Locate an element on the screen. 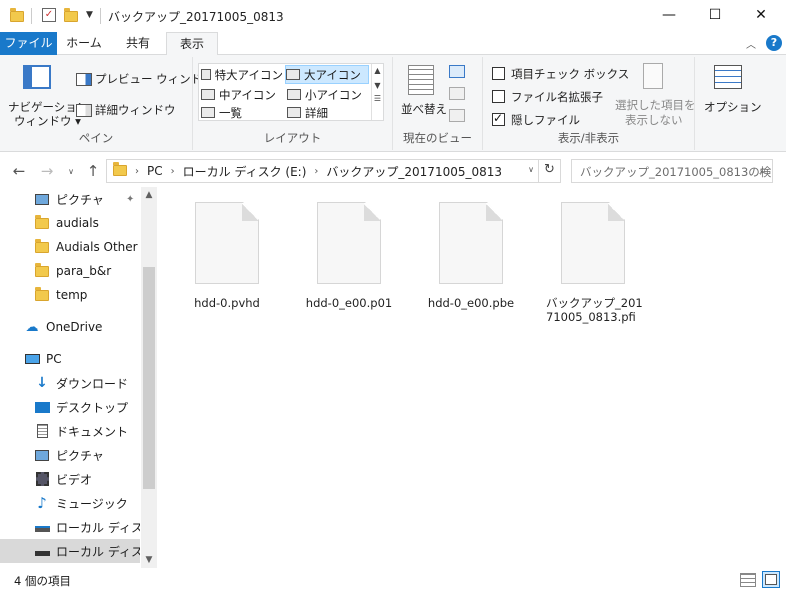  hide-selected-button: 選択した項目を 表示しない is located at coordinates (655, 94).